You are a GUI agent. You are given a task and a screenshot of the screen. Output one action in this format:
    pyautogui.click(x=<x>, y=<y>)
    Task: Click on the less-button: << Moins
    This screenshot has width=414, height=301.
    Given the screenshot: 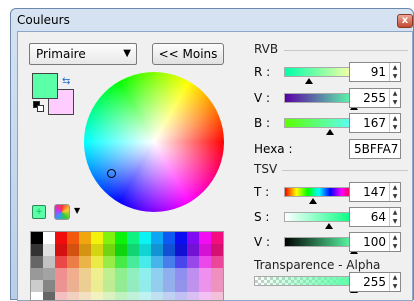 What is the action you would take?
    pyautogui.click(x=188, y=54)
    